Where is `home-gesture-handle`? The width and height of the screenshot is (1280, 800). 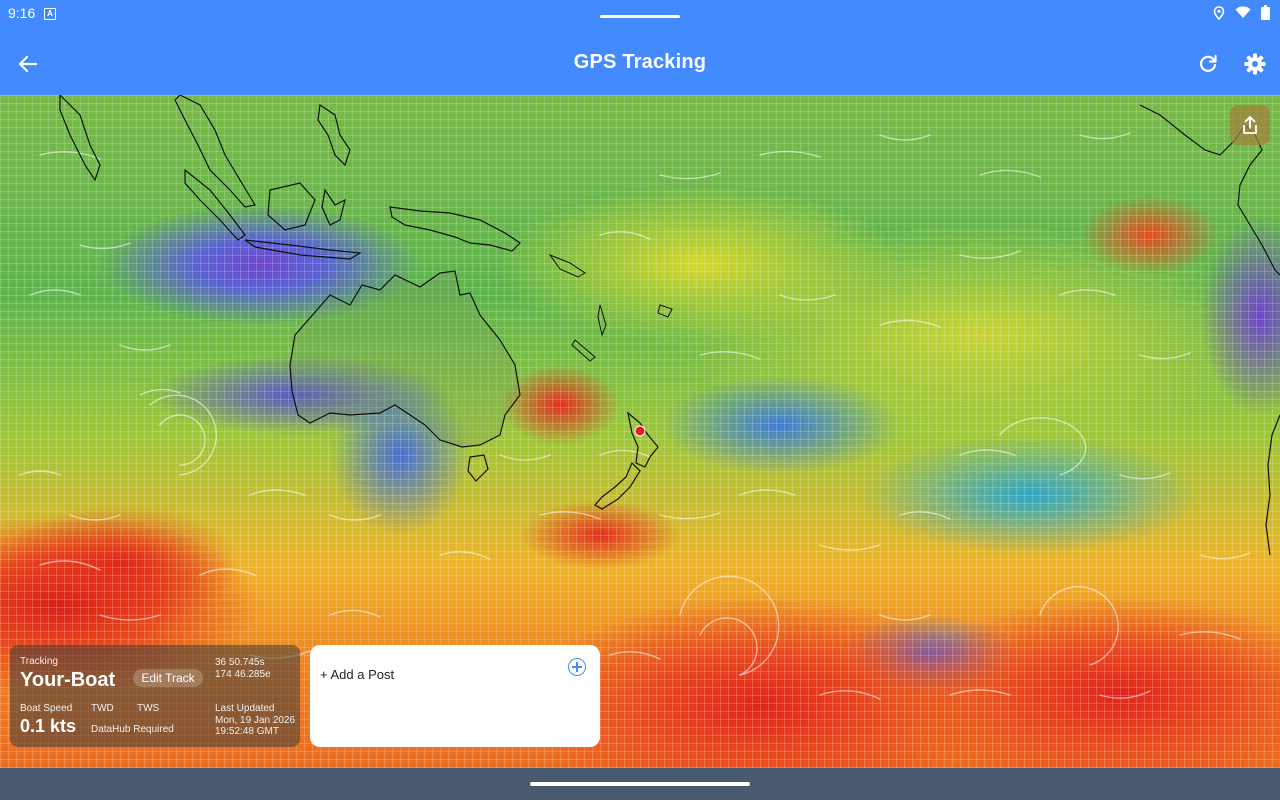 home-gesture-handle is located at coordinates (640, 784).